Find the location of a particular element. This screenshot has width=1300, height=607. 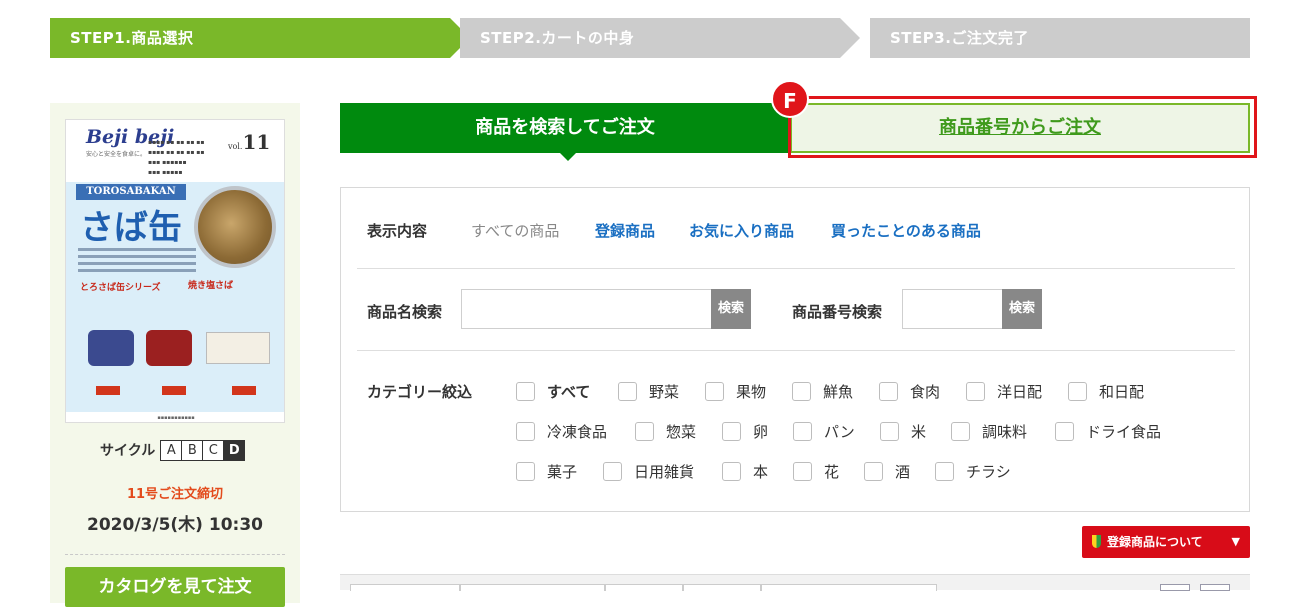

category-fish: 鮮魚 is located at coordinates (822, 391).